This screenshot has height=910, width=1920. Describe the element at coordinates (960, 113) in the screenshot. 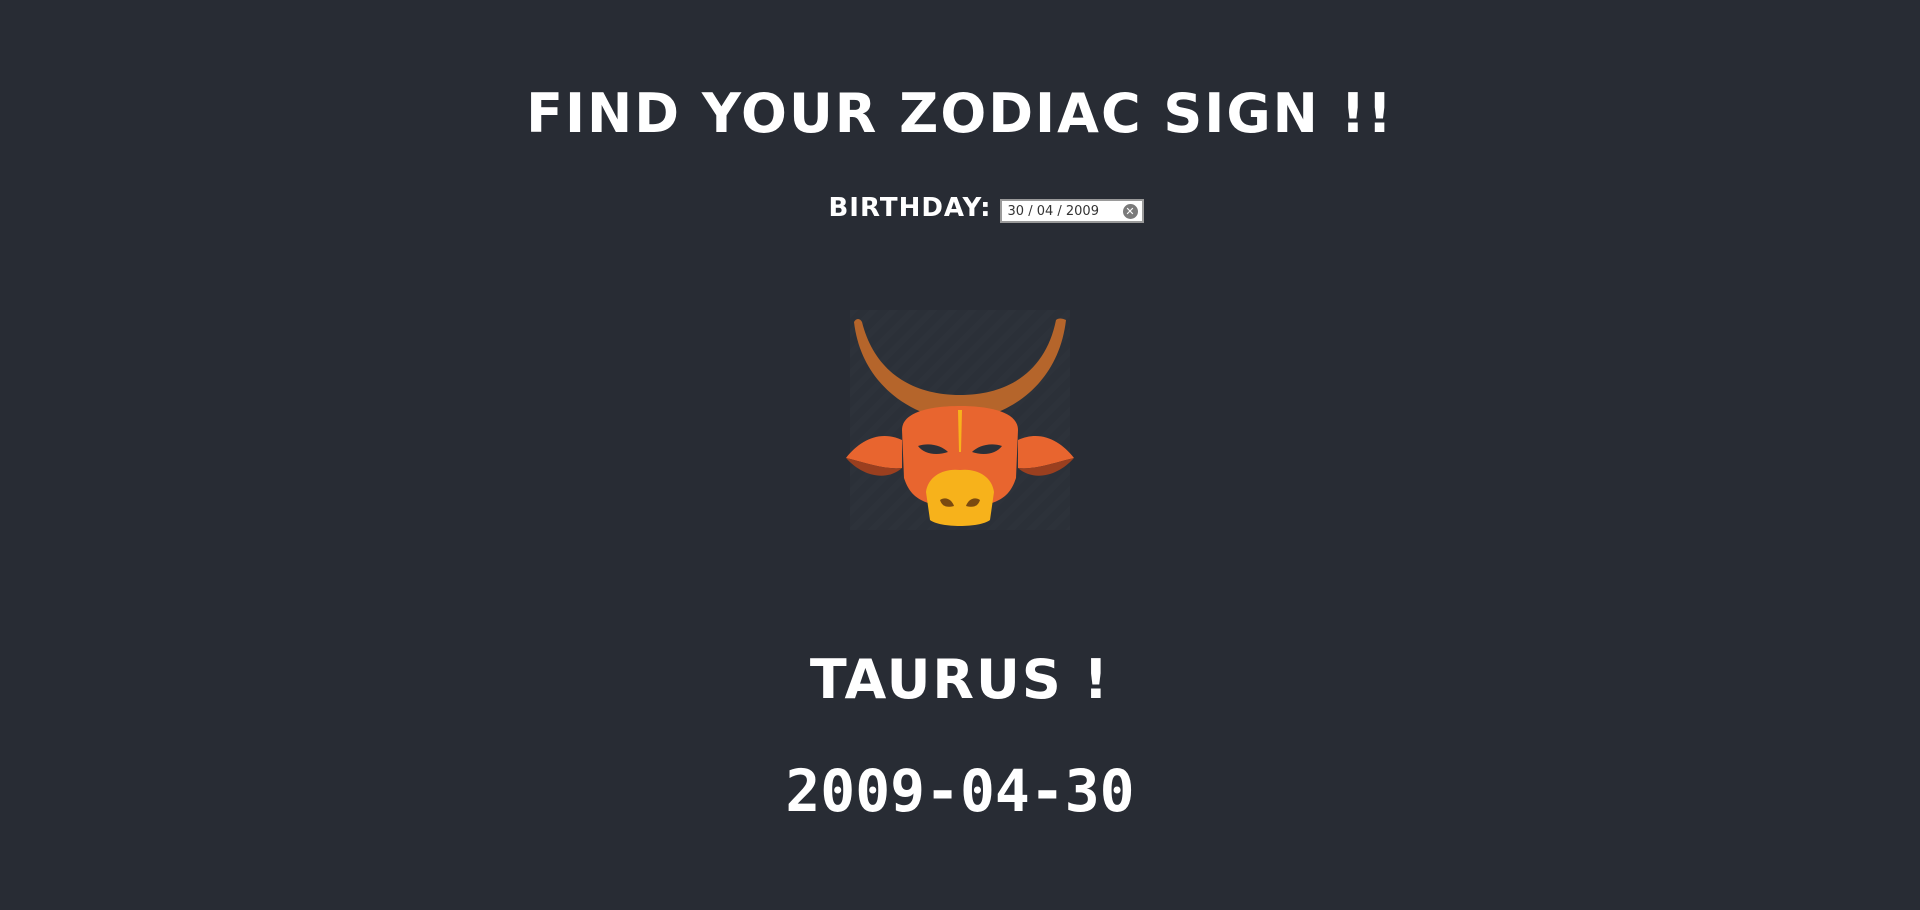

I see `page-title: FIND YOUR ZODIAC SIGN !!` at that location.